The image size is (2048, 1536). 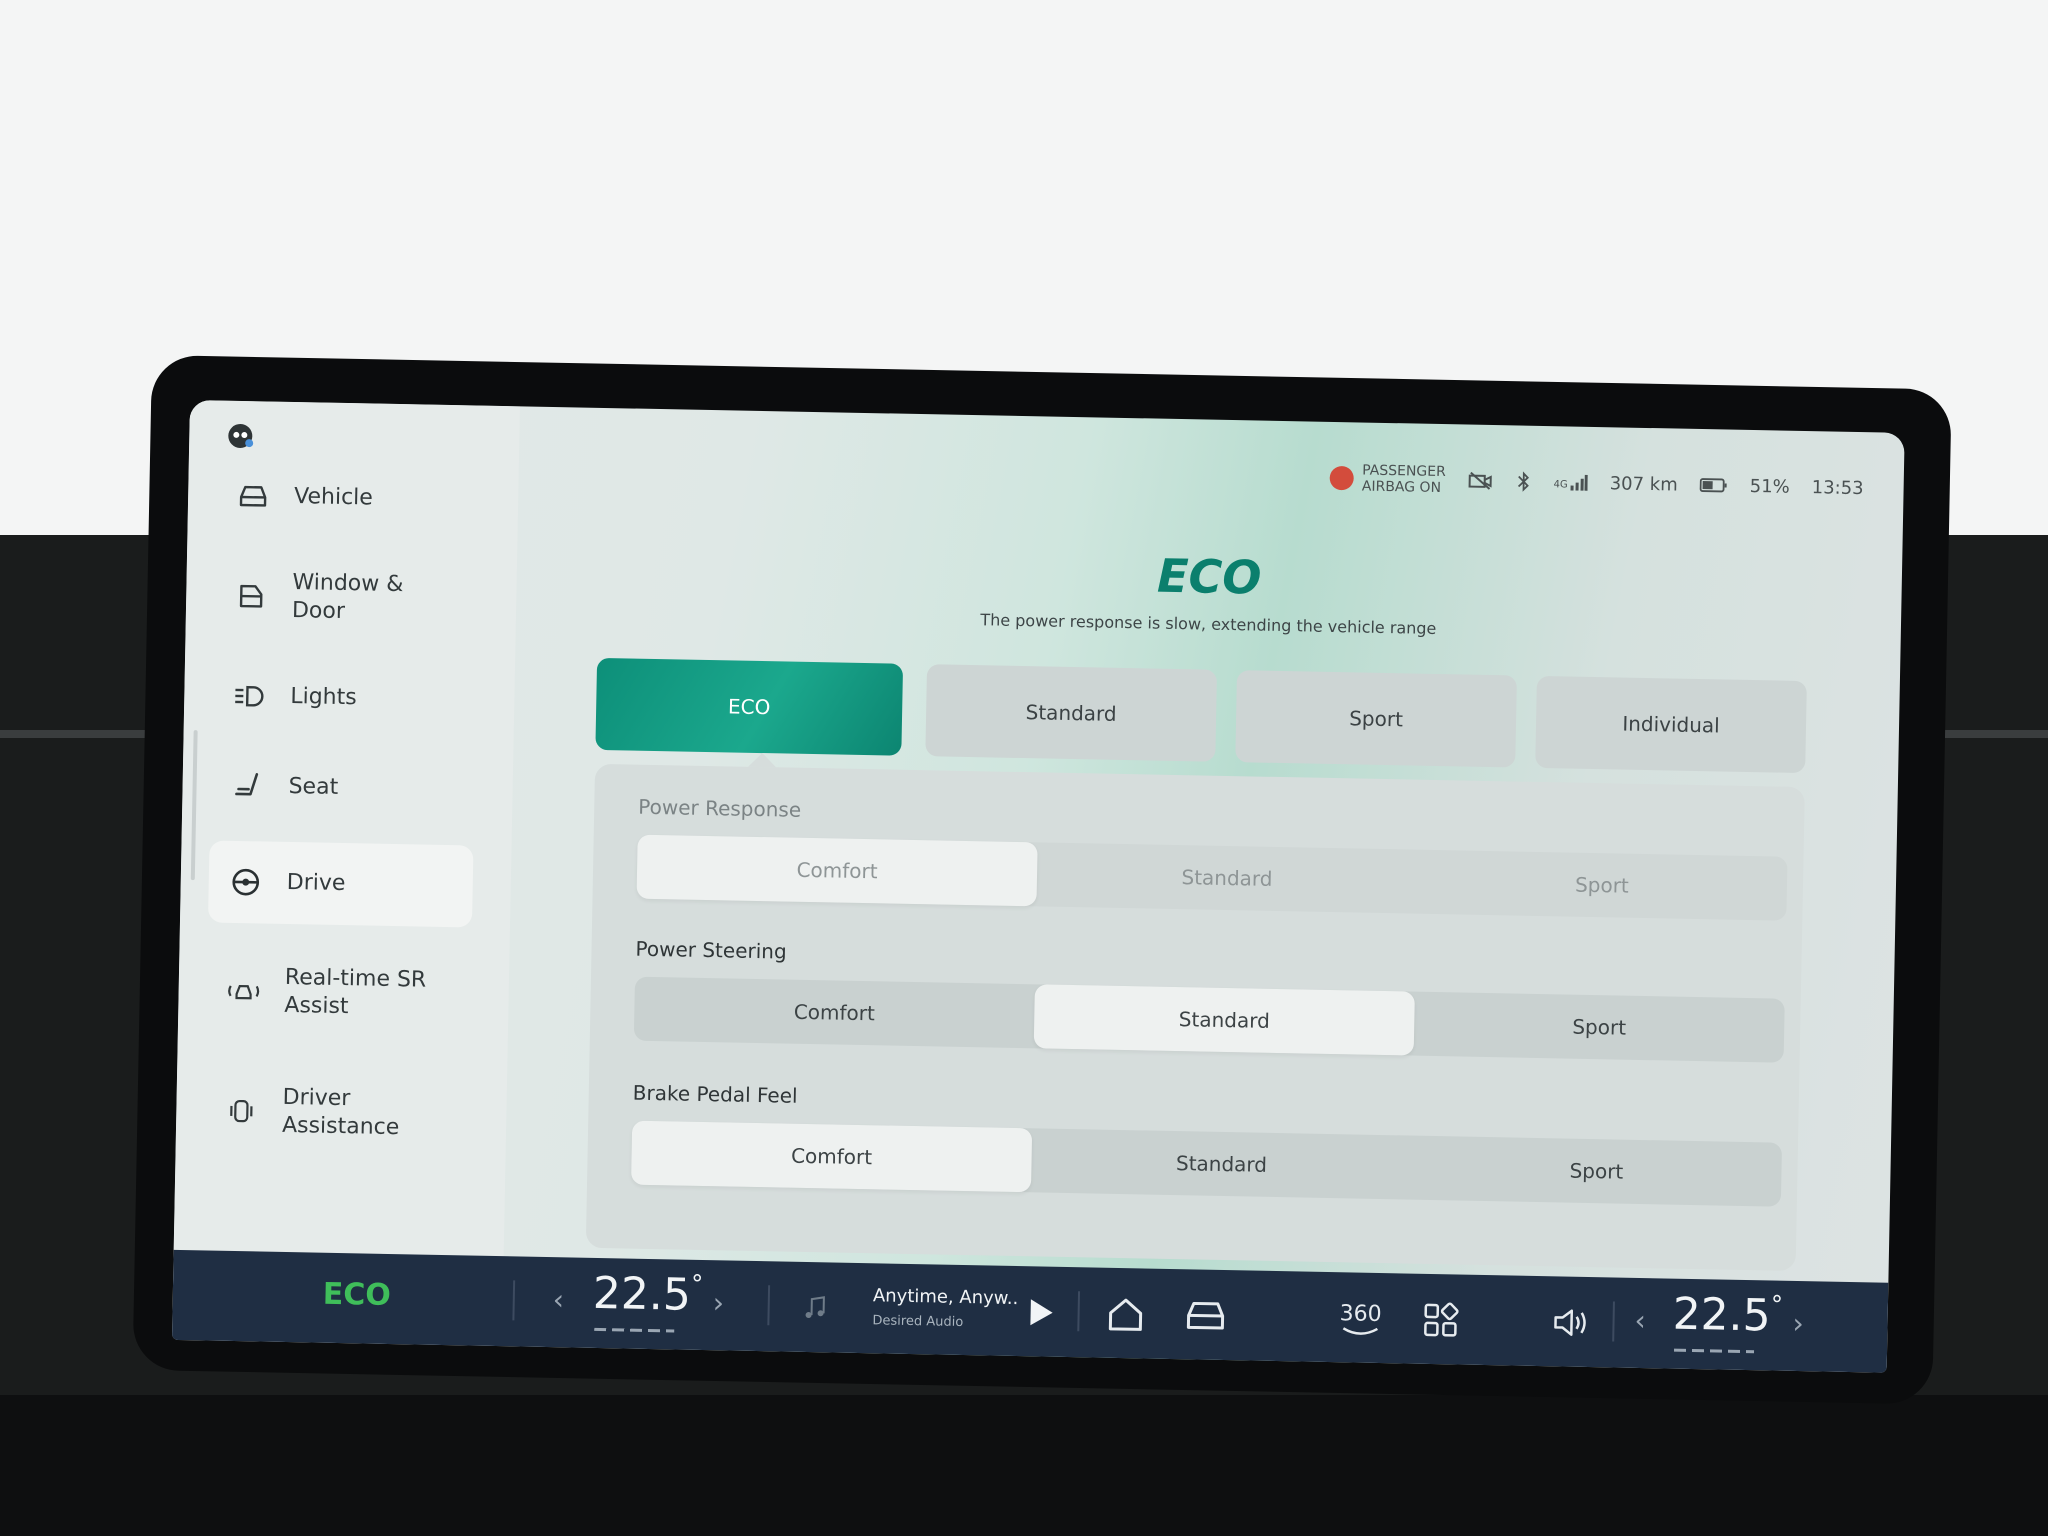 What do you see at coordinates (1596, 1171) in the screenshot?
I see `brake-pedal-sport: Sport` at bounding box center [1596, 1171].